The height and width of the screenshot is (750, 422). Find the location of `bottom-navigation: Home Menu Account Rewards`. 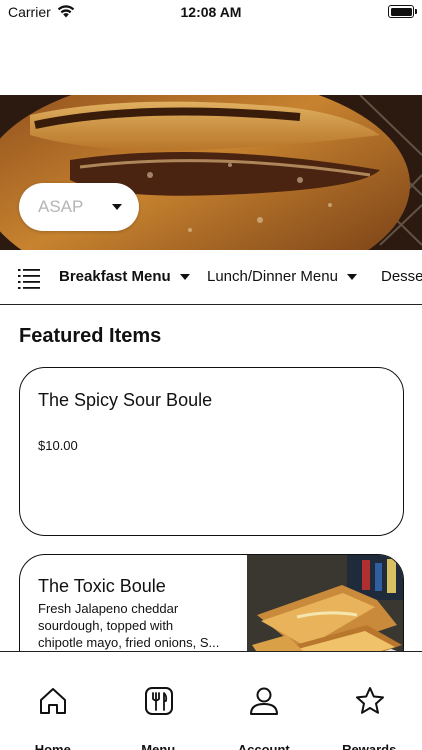

bottom-navigation: Home Menu Account Rewards is located at coordinates (211, 700).